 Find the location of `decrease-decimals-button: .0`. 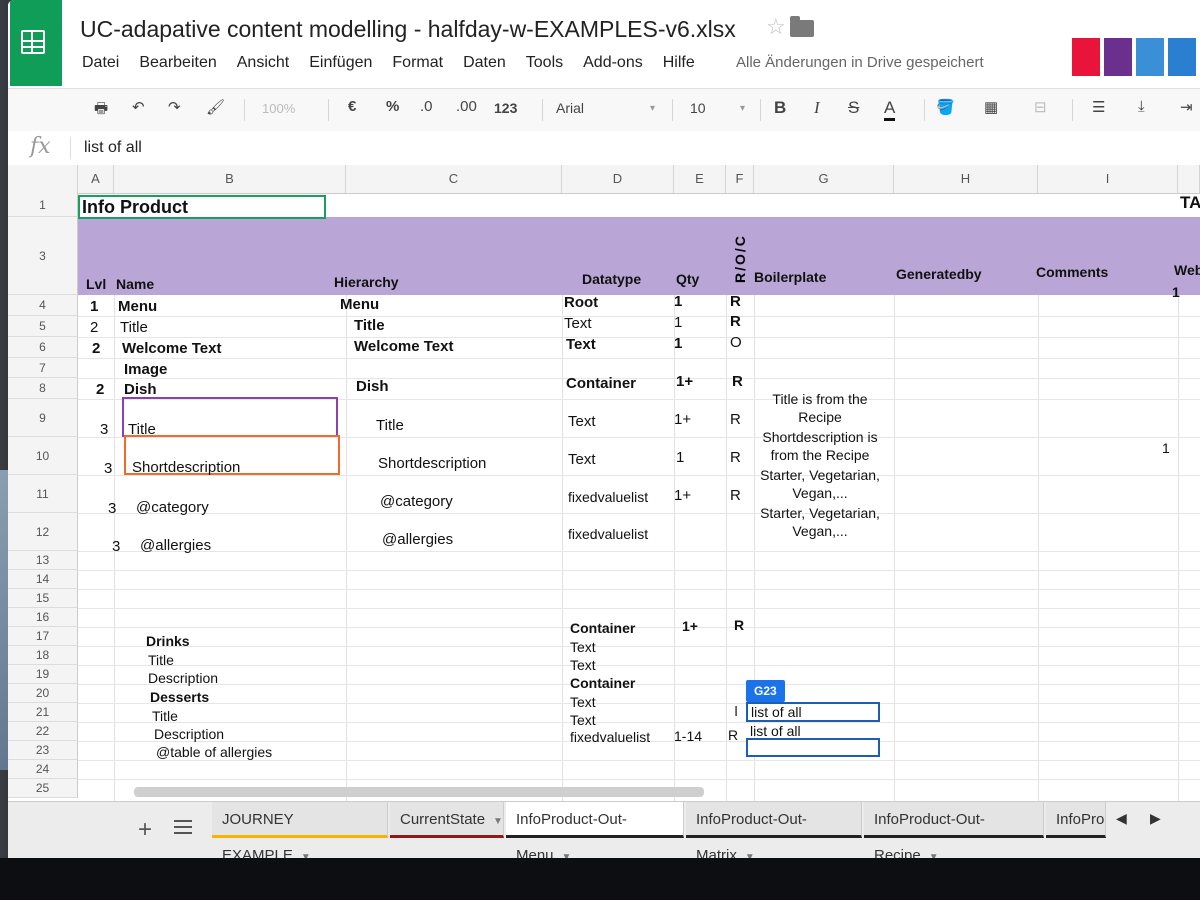

decrease-decimals-button: .0 is located at coordinates (426, 106).